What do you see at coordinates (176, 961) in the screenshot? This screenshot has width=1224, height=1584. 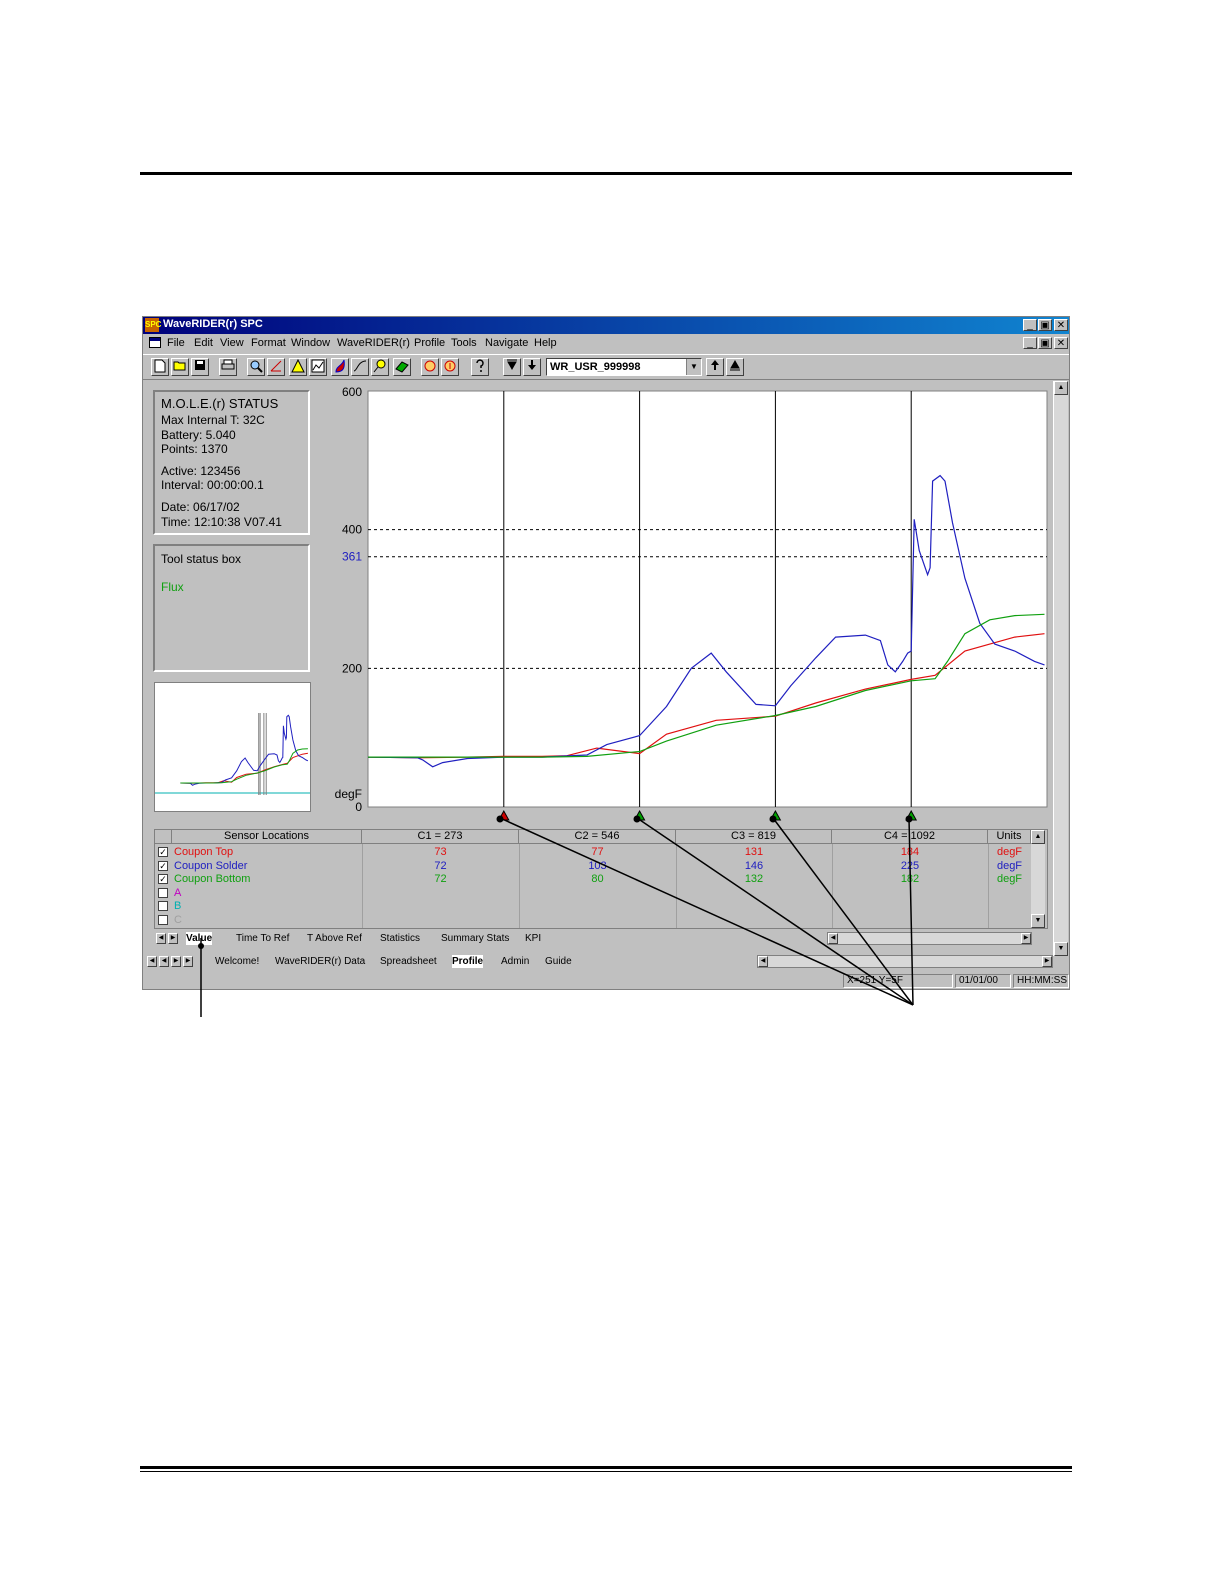 I see `sheet-next-icon: ▶` at bounding box center [176, 961].